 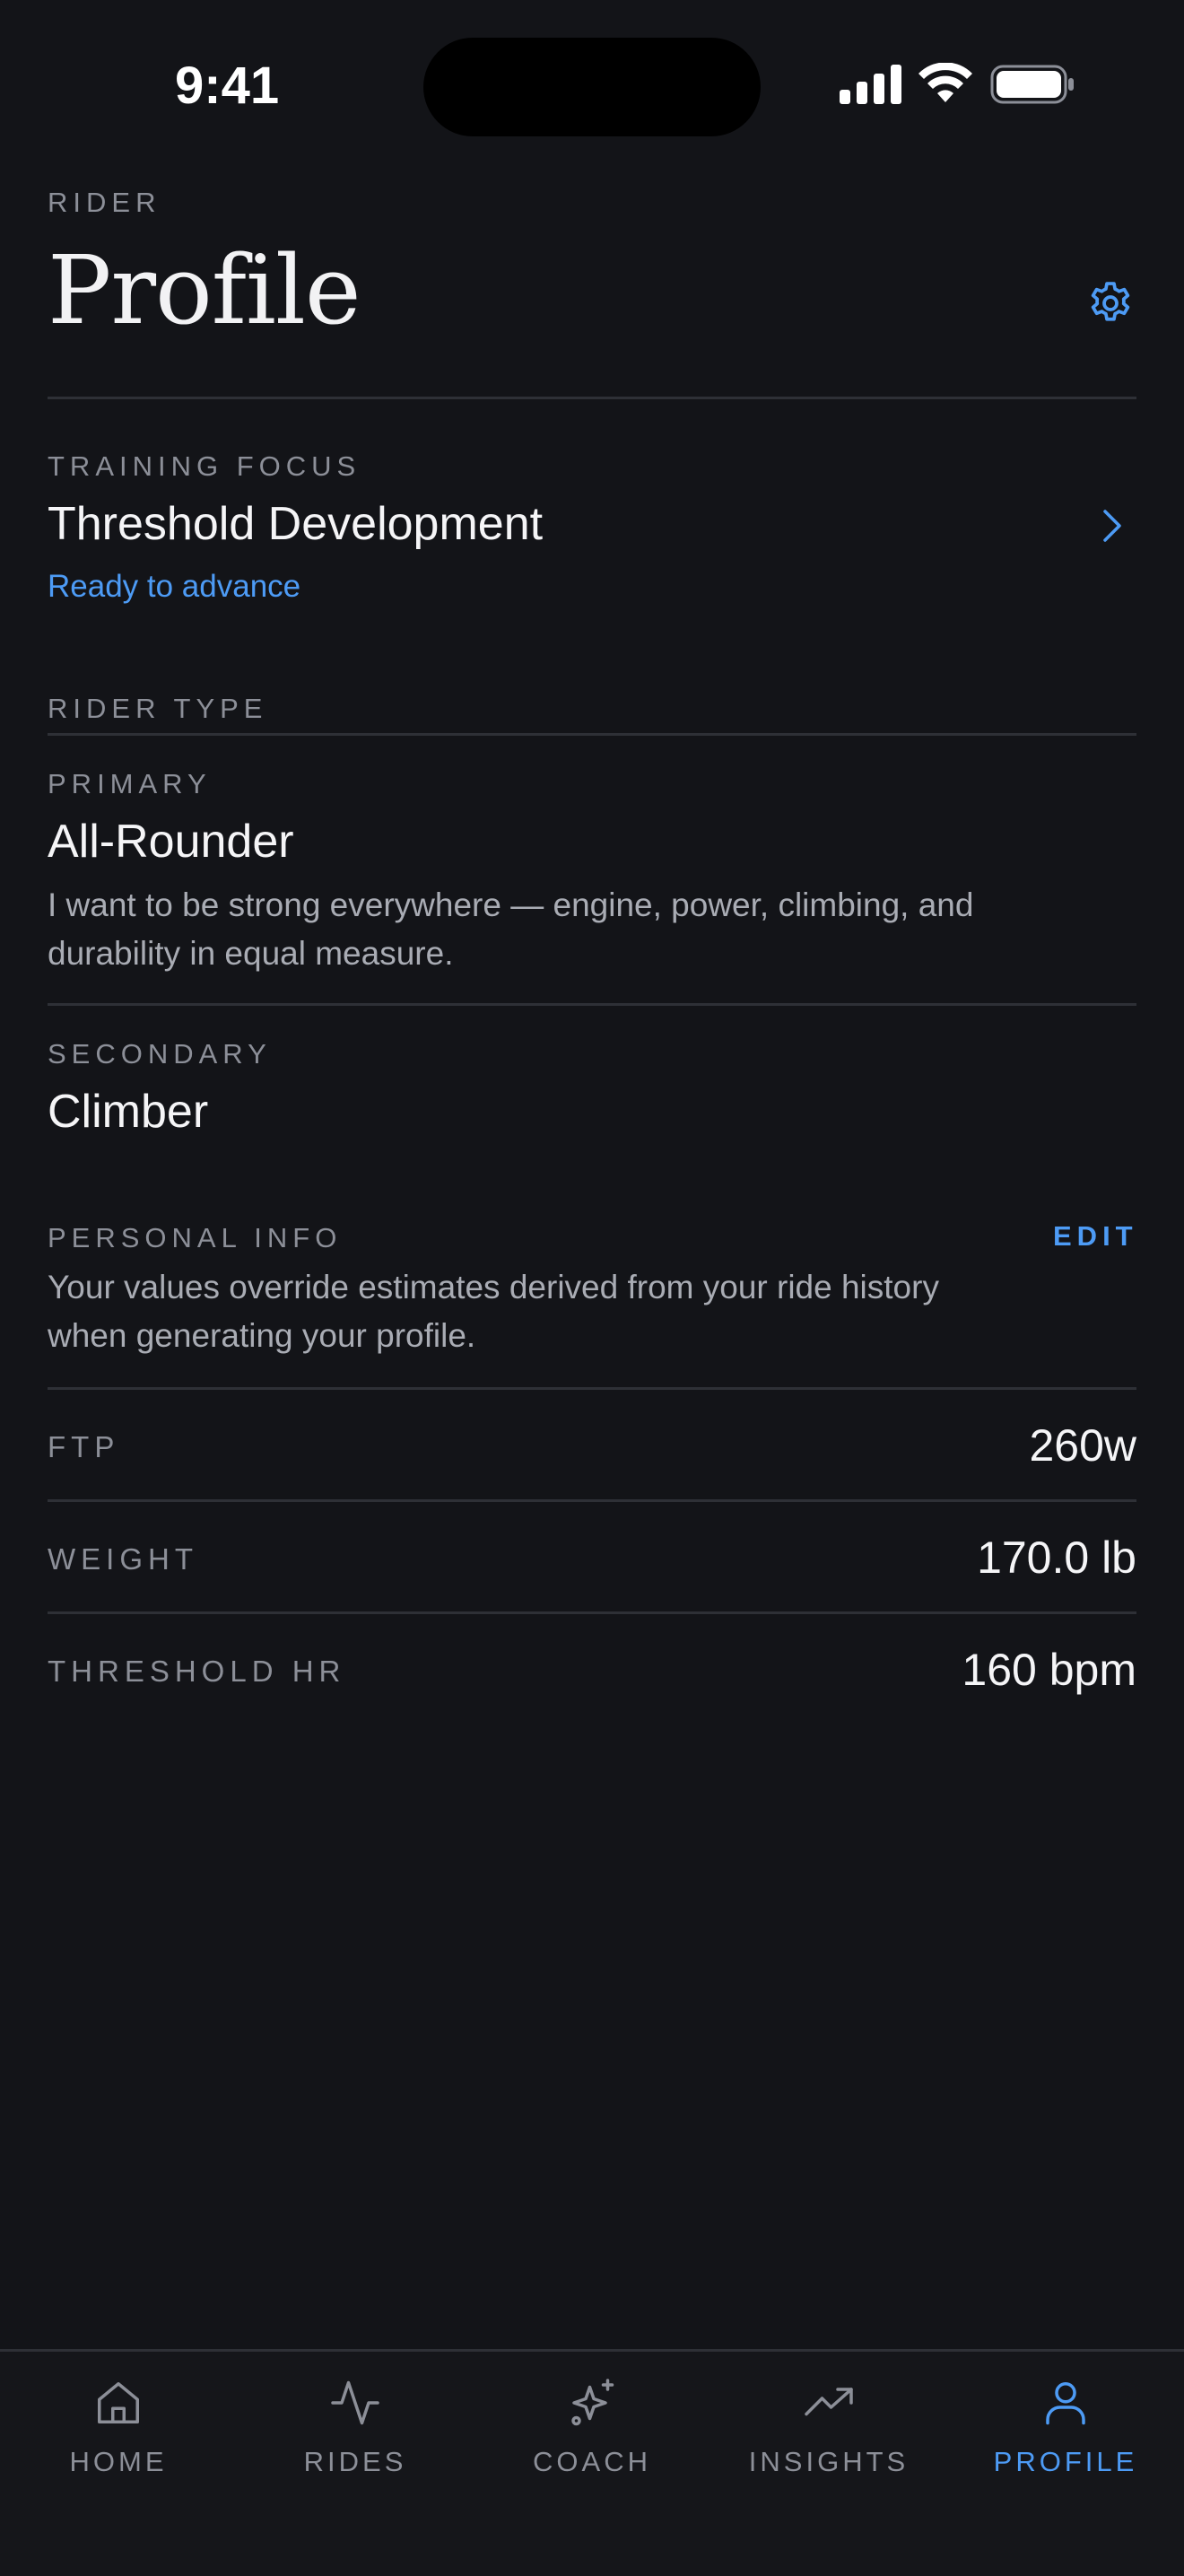 I want to click on threshold-hr-value: 160 bpm, so click(x=1049, y=1670).